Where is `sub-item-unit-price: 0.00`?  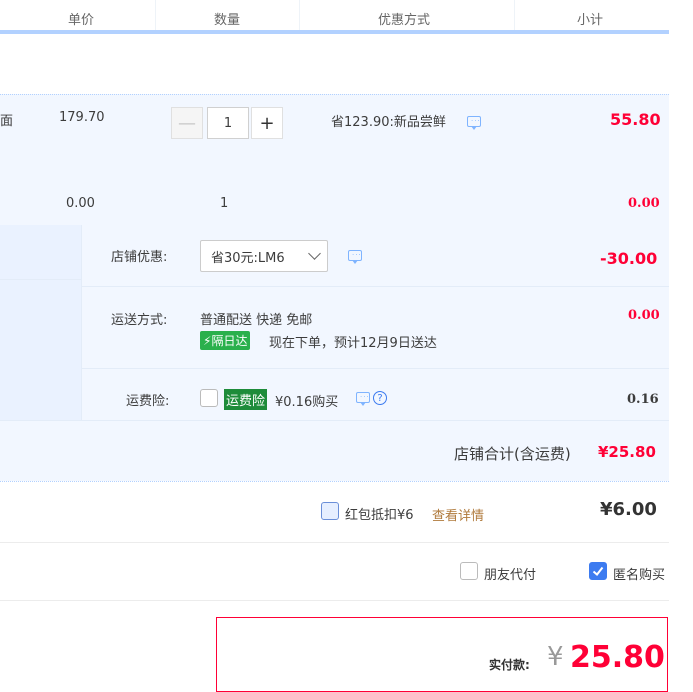 sub-item-unit-price: 0.00 is located at coordinates (80, 203).